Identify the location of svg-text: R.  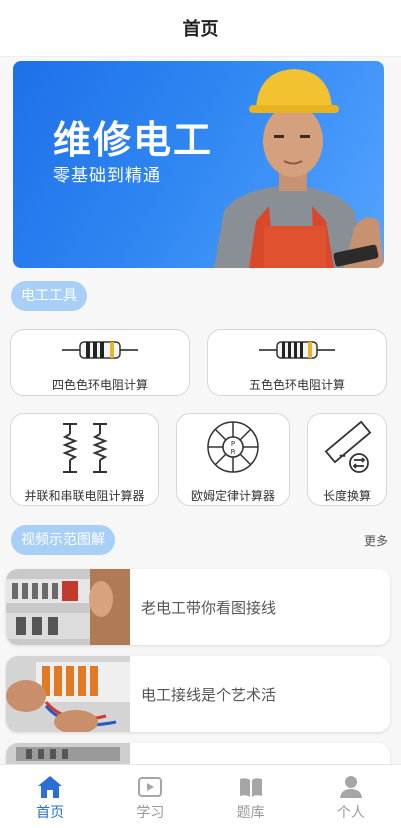
(233, 452).